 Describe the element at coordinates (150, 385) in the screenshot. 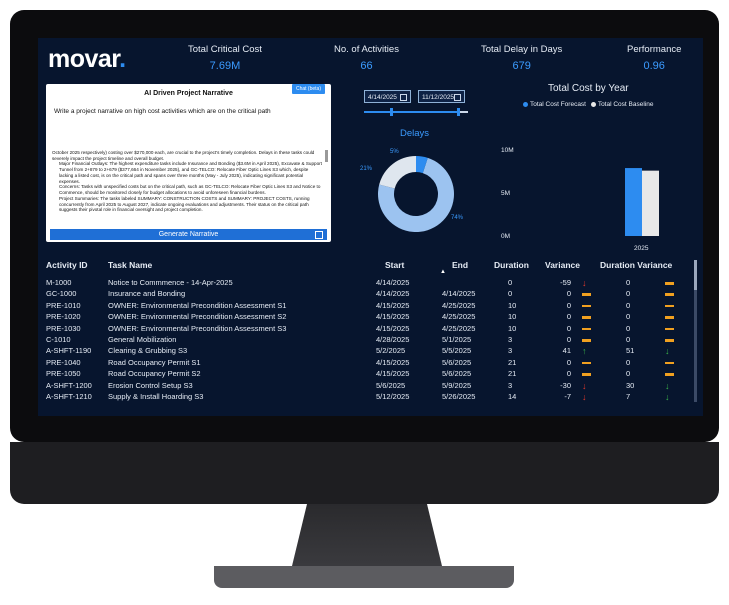

I see `cell-task-name: Erosion Control Setup S3` at that location.